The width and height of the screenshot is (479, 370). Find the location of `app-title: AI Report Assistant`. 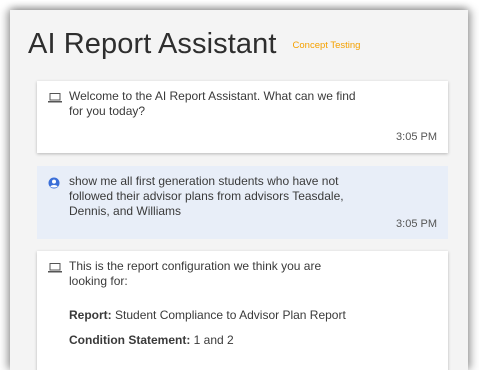

app-title: AI Report Assistant is located at coordinates (152, 44).